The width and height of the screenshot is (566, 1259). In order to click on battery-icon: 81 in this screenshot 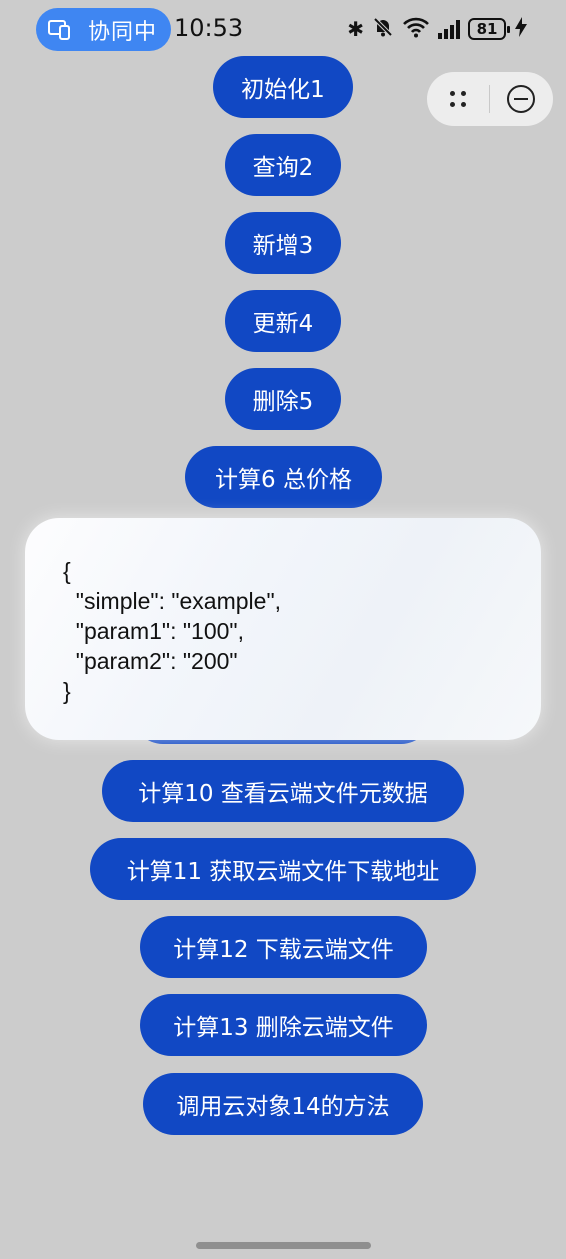, I will do `click(489, 29)`.